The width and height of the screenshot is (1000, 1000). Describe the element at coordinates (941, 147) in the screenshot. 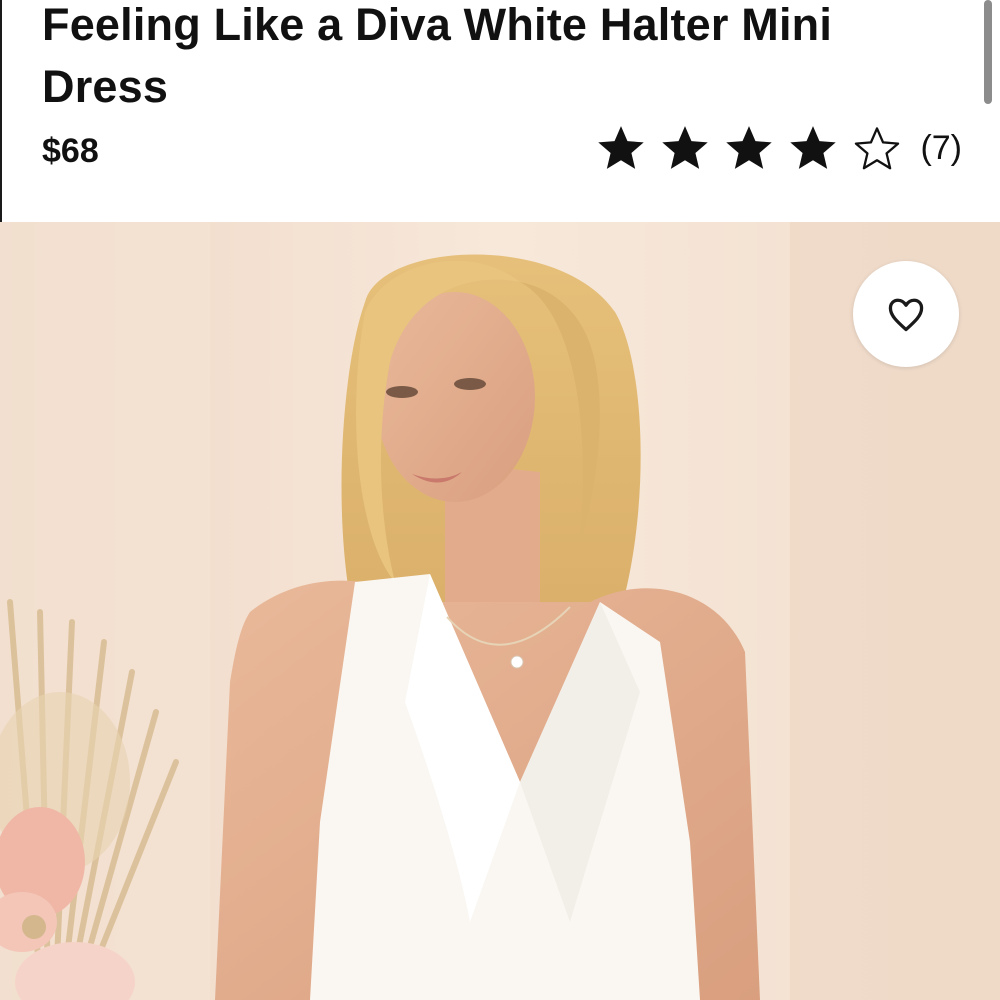

I see `review-count: (7)` at that location.